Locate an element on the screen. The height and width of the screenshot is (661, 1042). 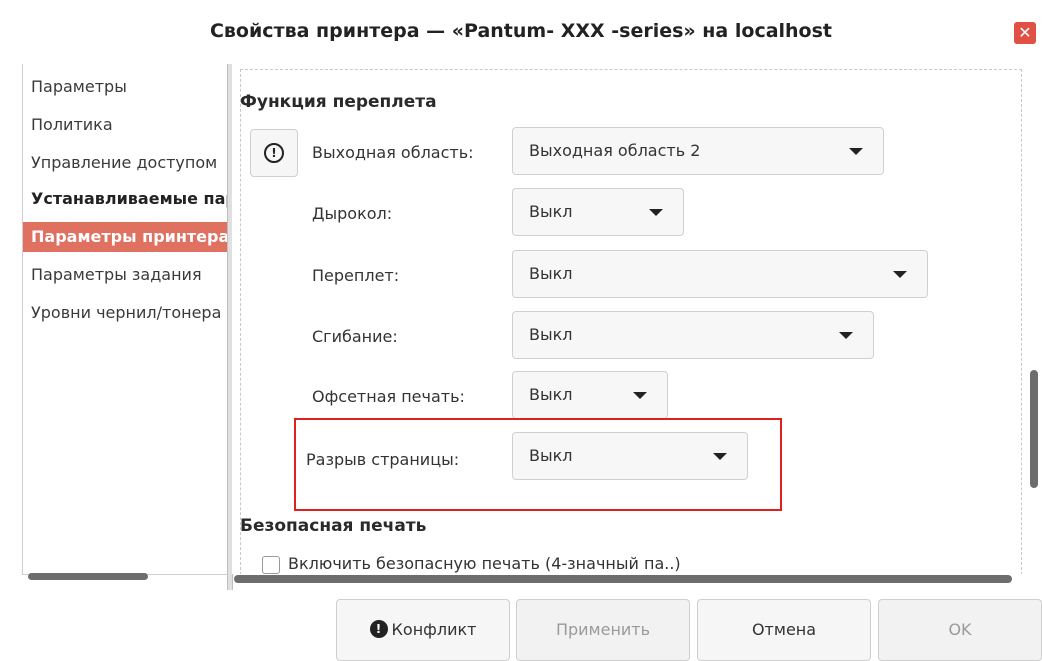
output-bin-select: Выходная область 2 is located at coordinates (698, 151).